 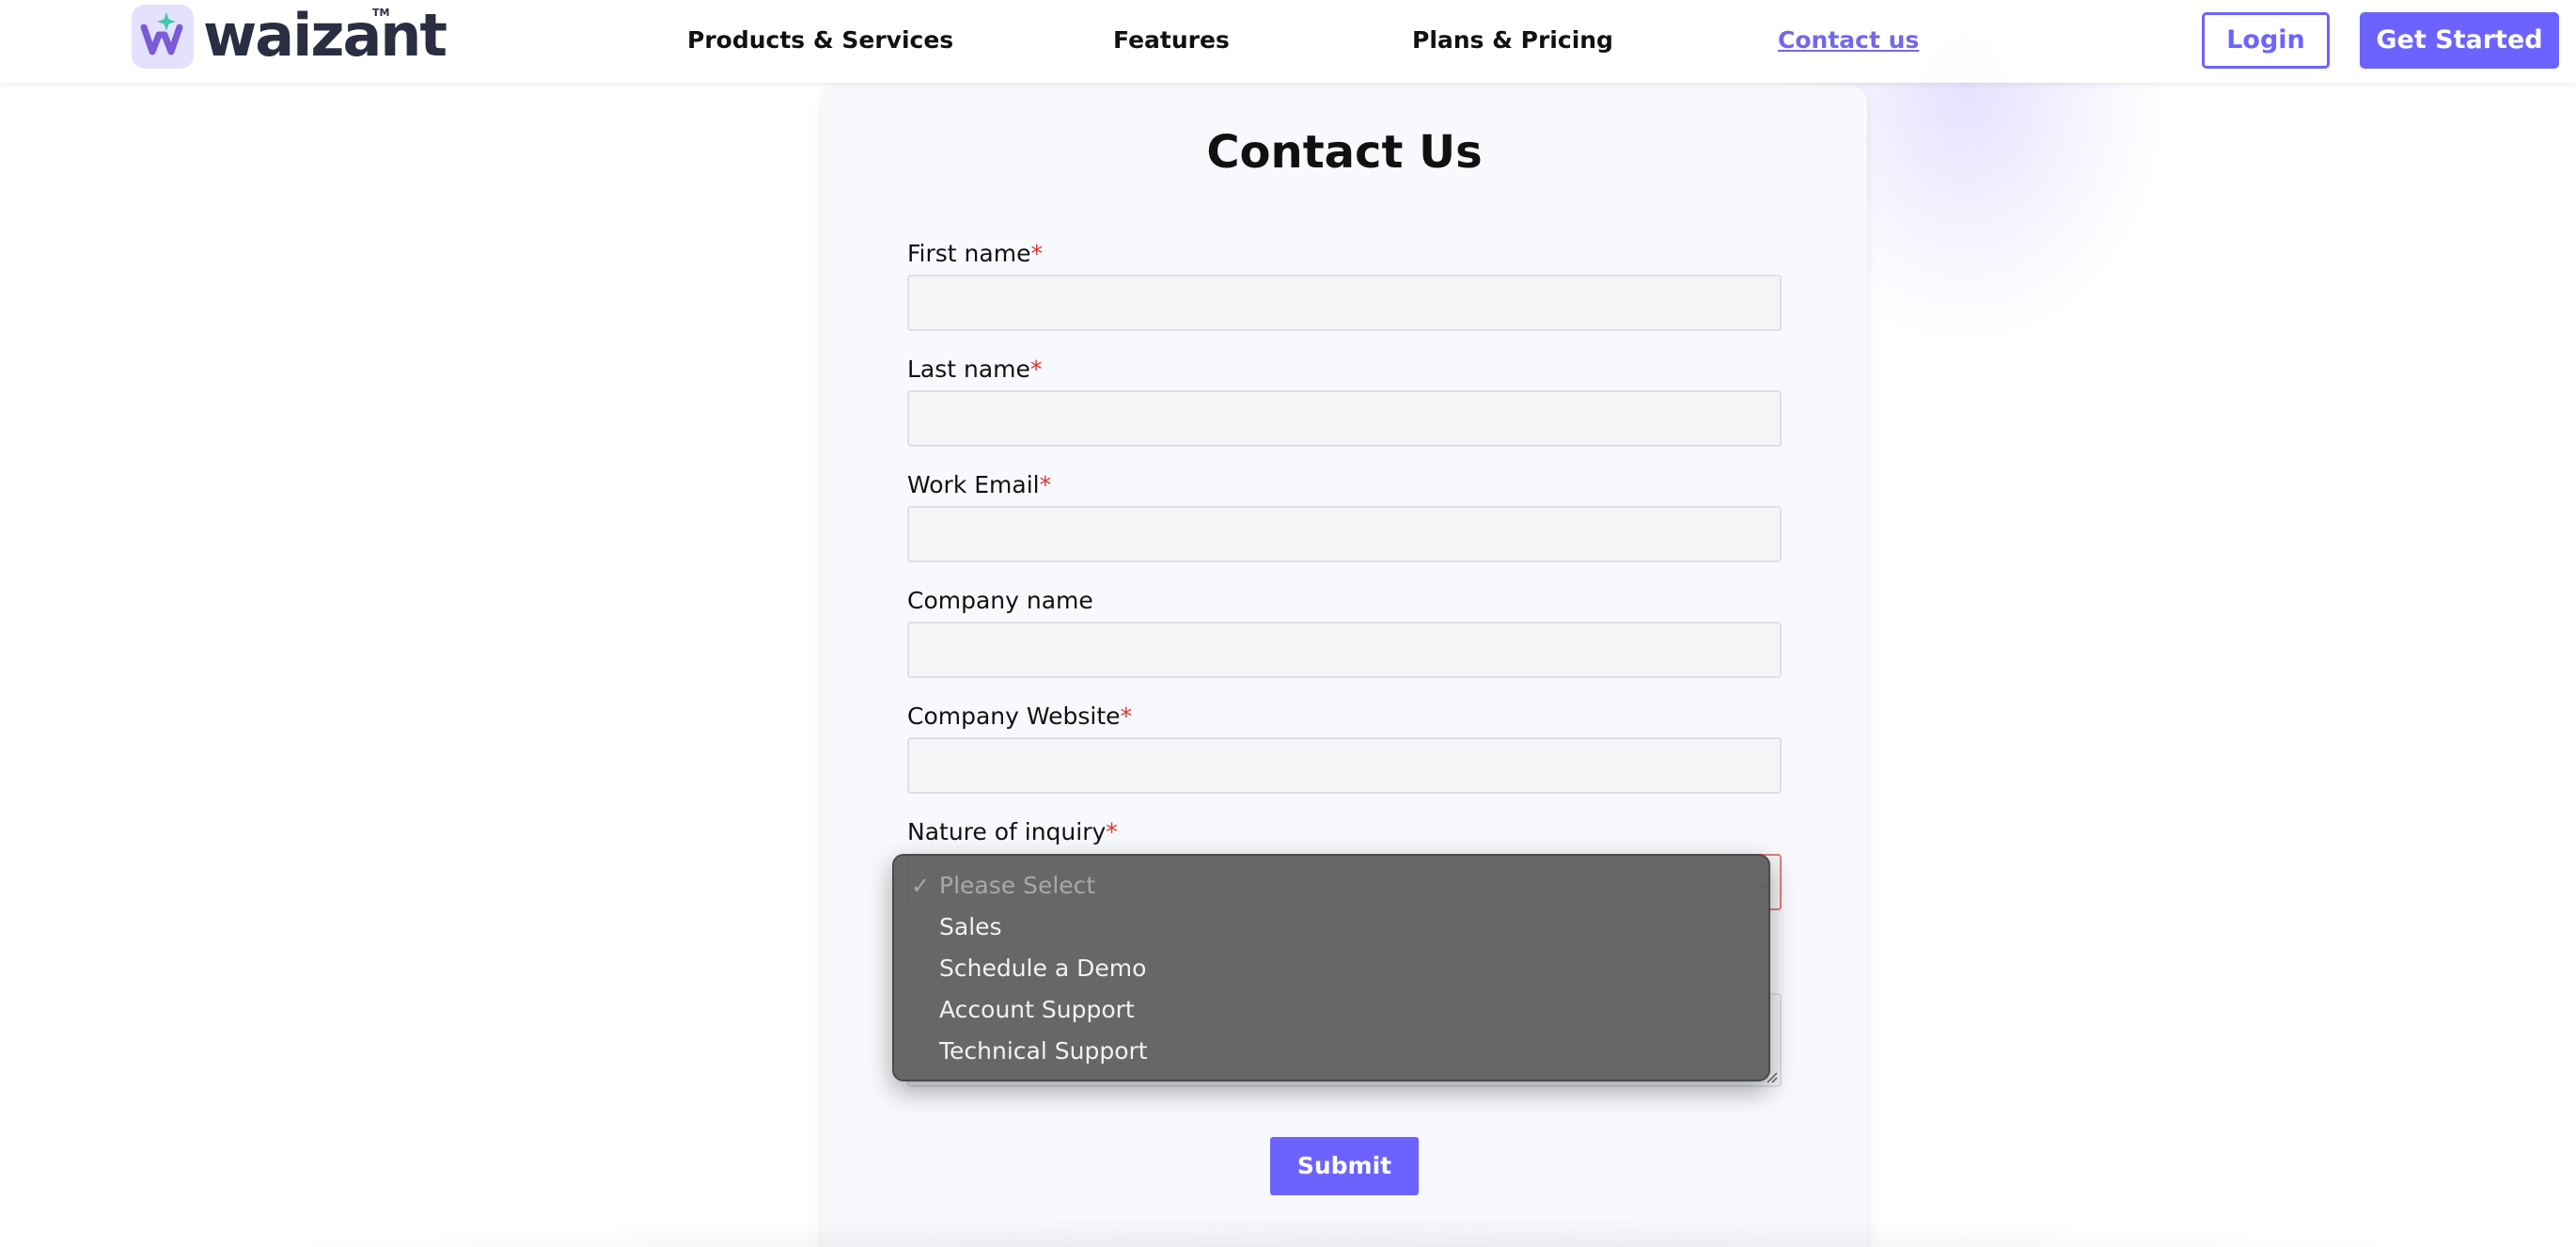 I want to click on brand-name: waizant, so click(x=326, y=35).